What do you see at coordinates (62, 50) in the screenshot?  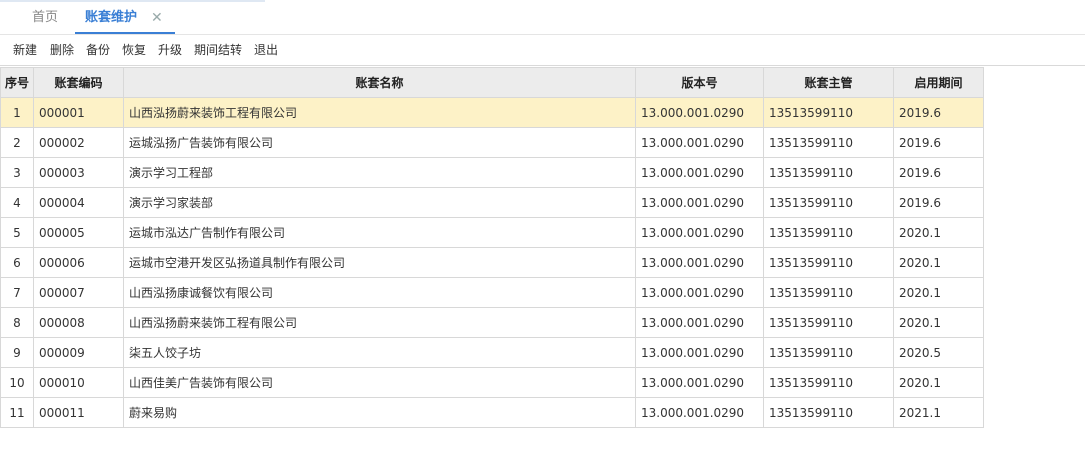 I see `delete-button: 删除` at bounding box center [62, 50].